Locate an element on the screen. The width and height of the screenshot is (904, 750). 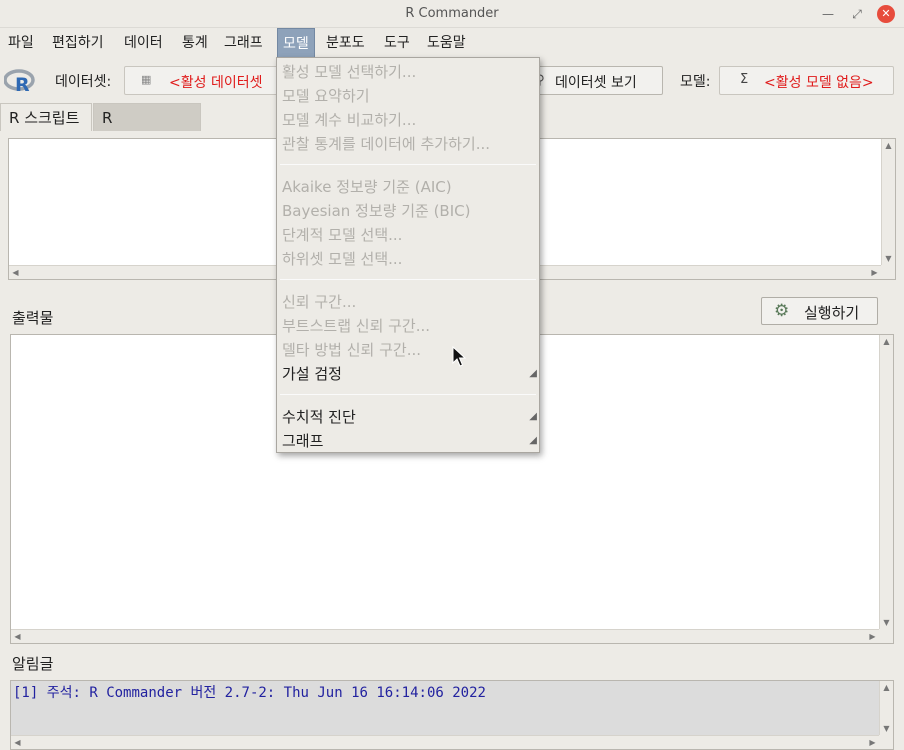
svg-text: R is located at coordinates (22, 84).